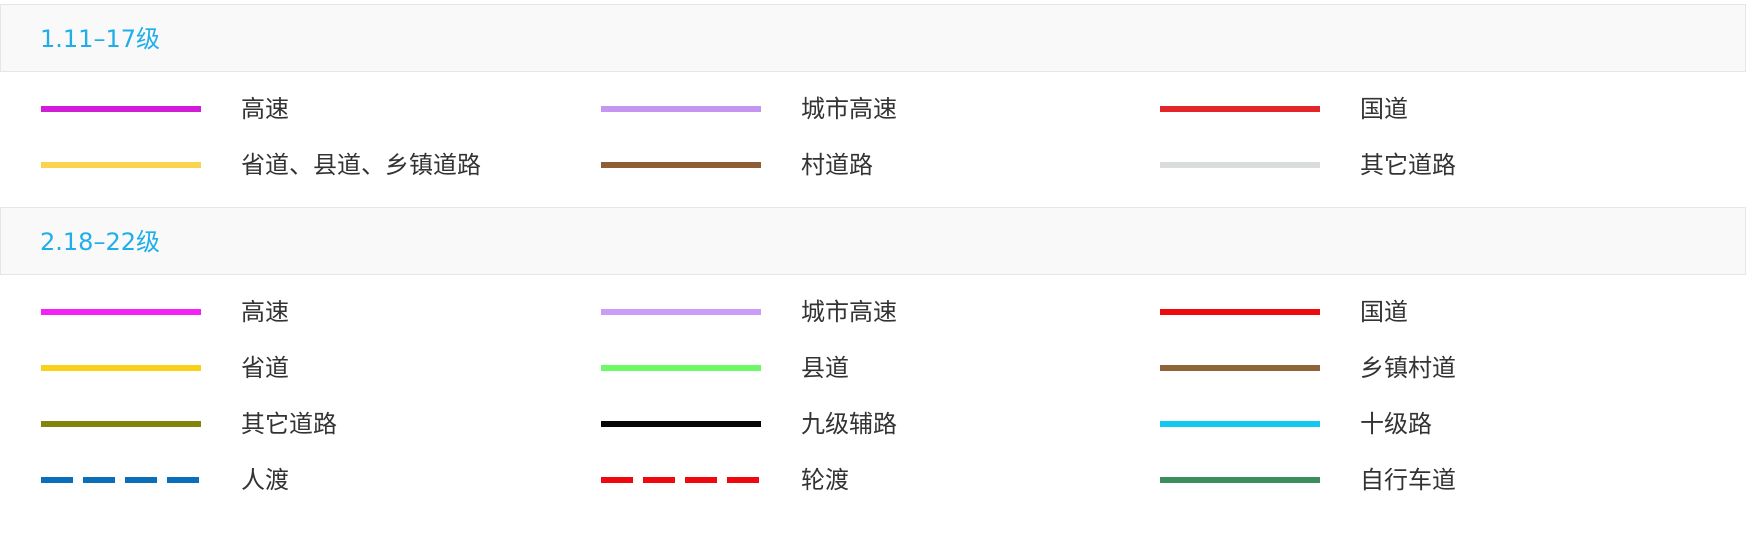 The image size is (1748, 550). Describe the element at coordinates (873, 241) in the screenshot. I see `section-header: 2.18–22级` at that location.